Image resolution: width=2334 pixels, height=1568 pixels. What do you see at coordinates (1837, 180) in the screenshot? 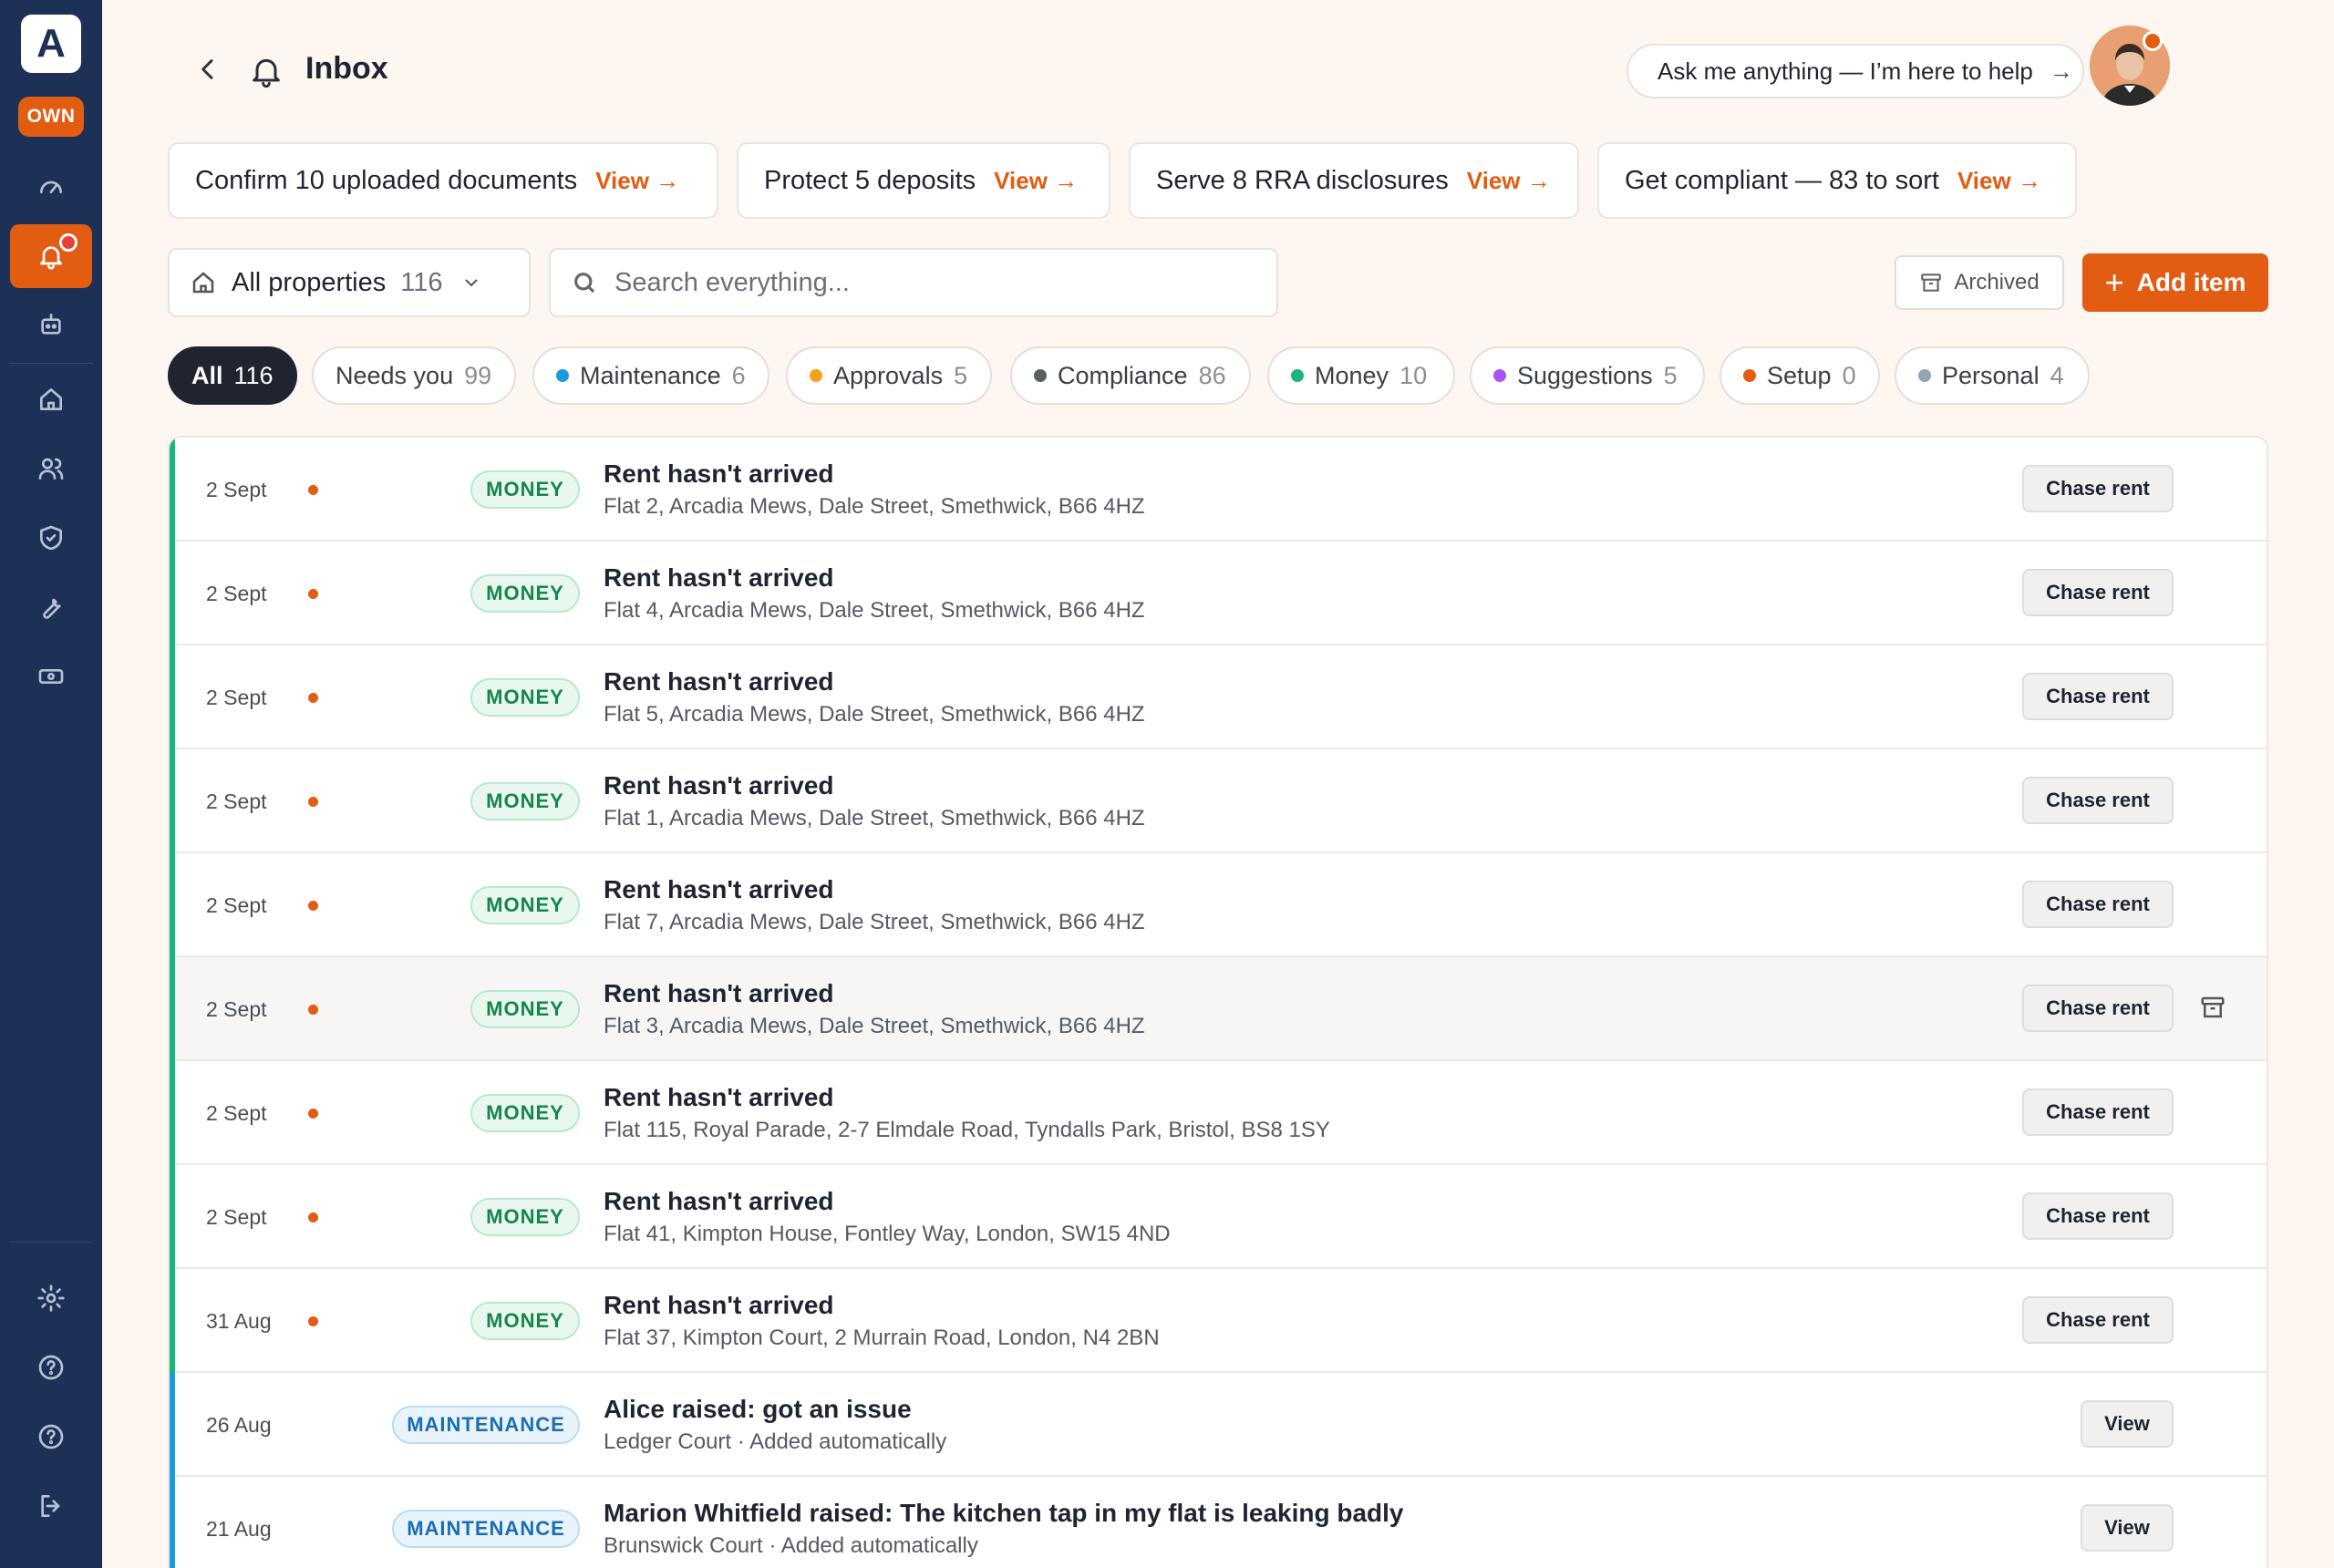
I see `task-get-compliant: Get compliant — 83 to sort View →` at bounding box center [1837, 180].